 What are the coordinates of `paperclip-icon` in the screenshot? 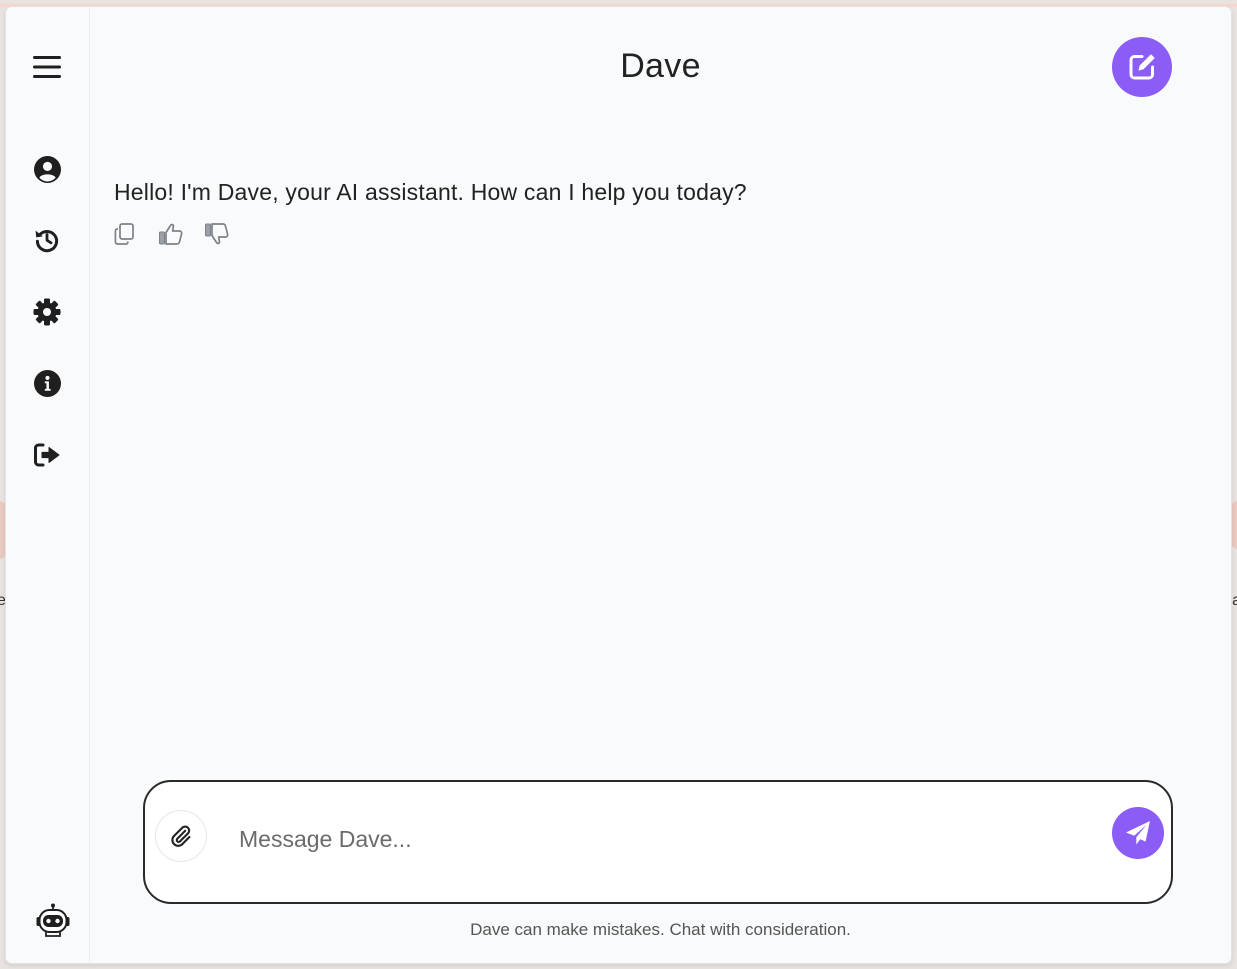 It's located at (181, 836).